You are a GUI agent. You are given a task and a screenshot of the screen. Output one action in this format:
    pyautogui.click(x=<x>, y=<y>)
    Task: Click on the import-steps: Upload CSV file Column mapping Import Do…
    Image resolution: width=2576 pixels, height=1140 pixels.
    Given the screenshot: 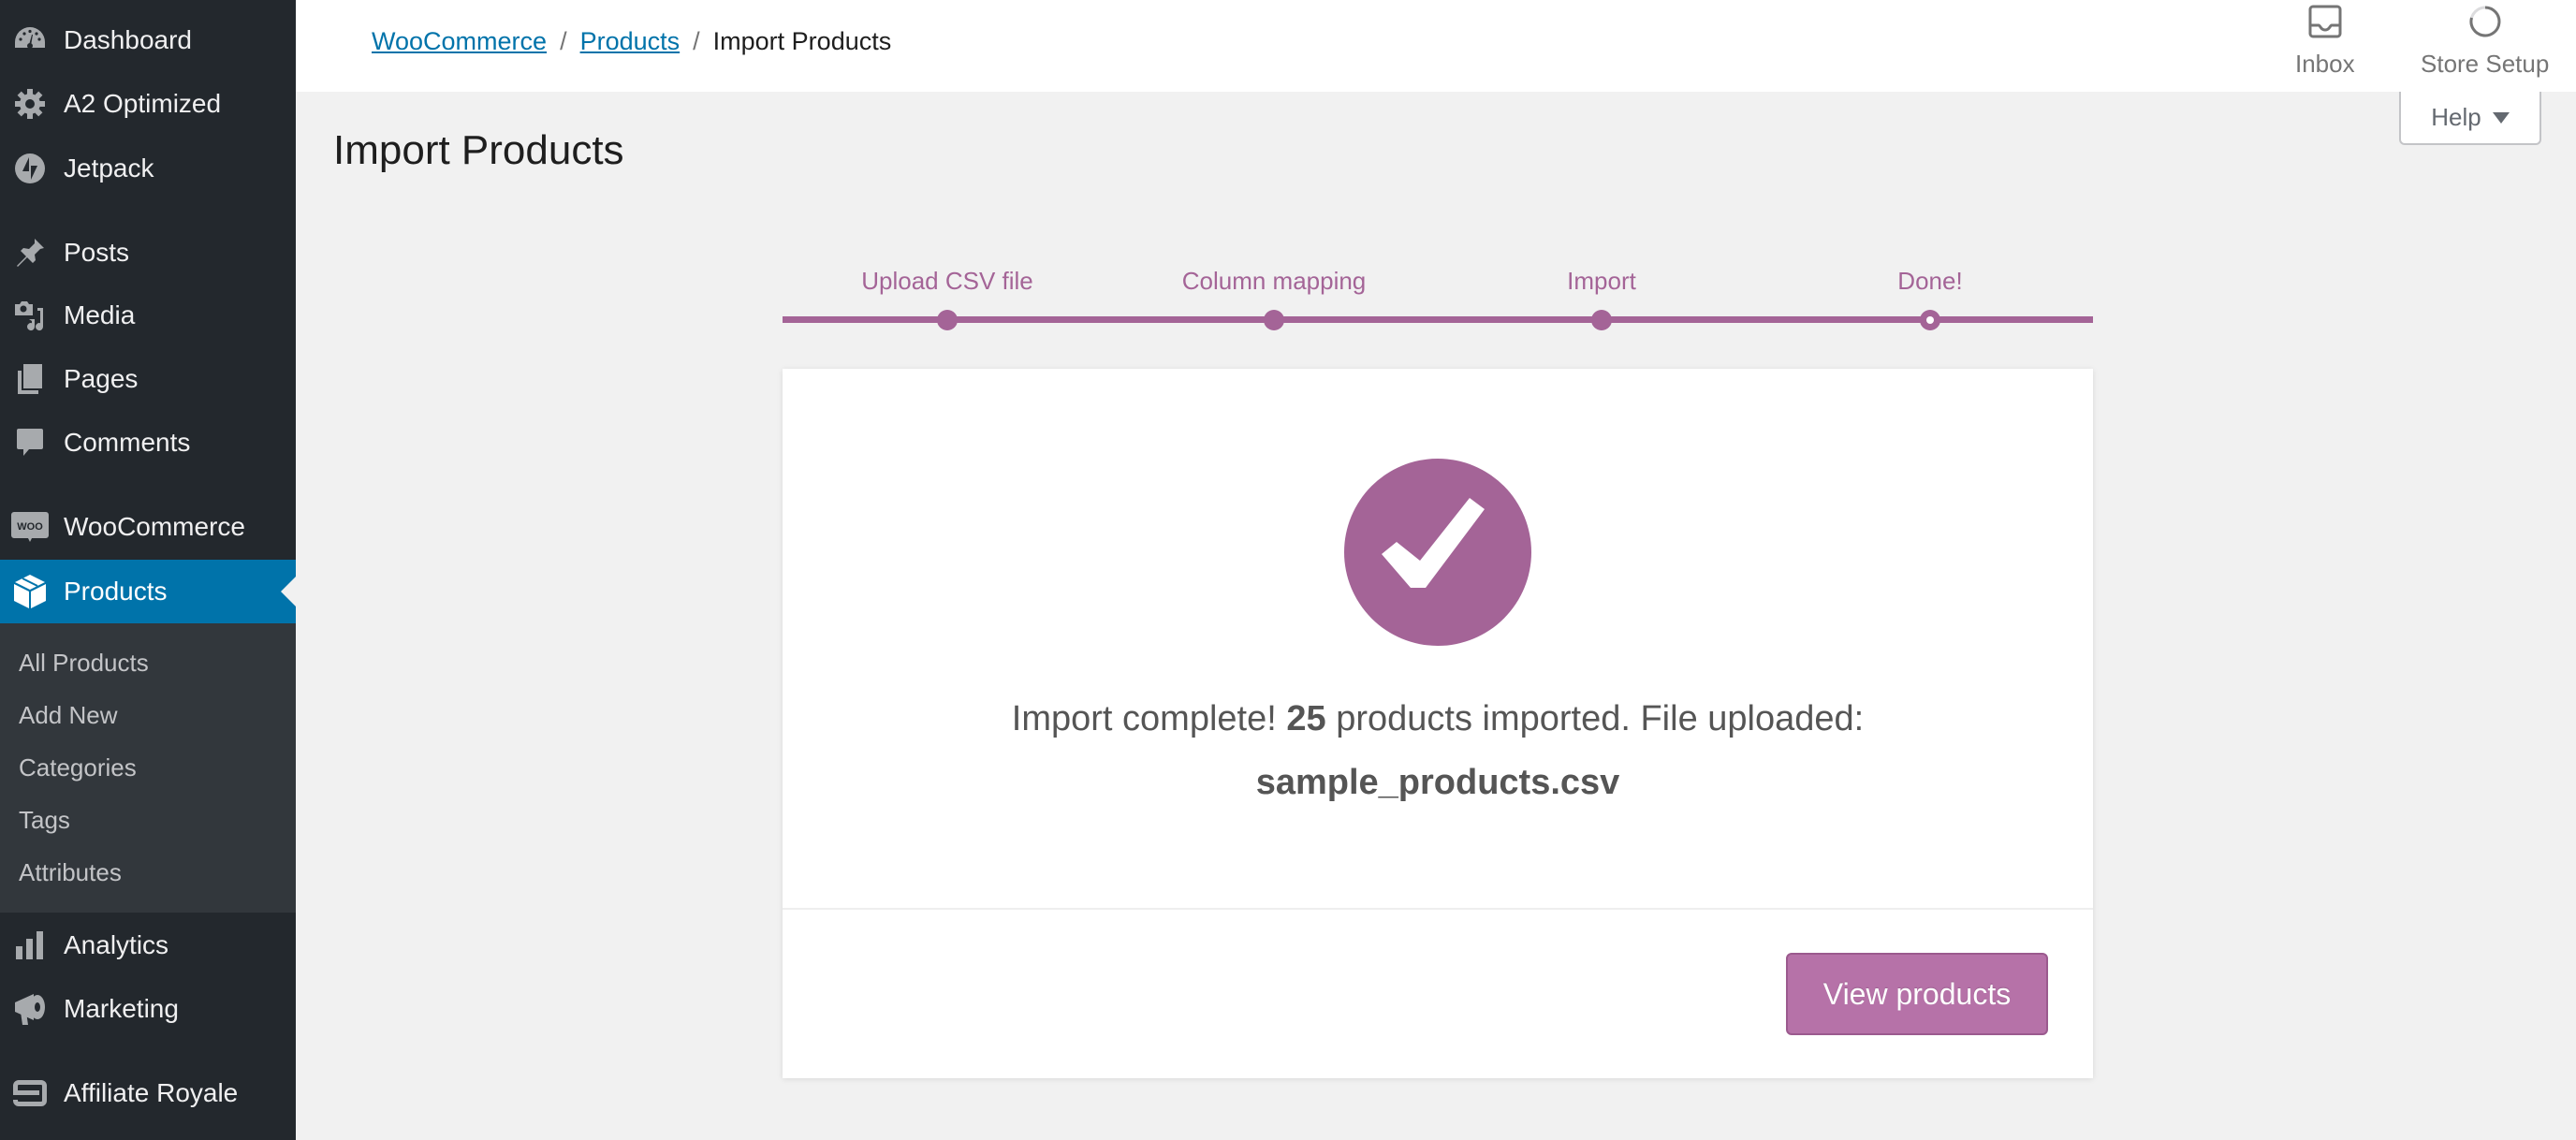 What is the action you would take?
    pyautogui.click(x=1438, y=299)
    